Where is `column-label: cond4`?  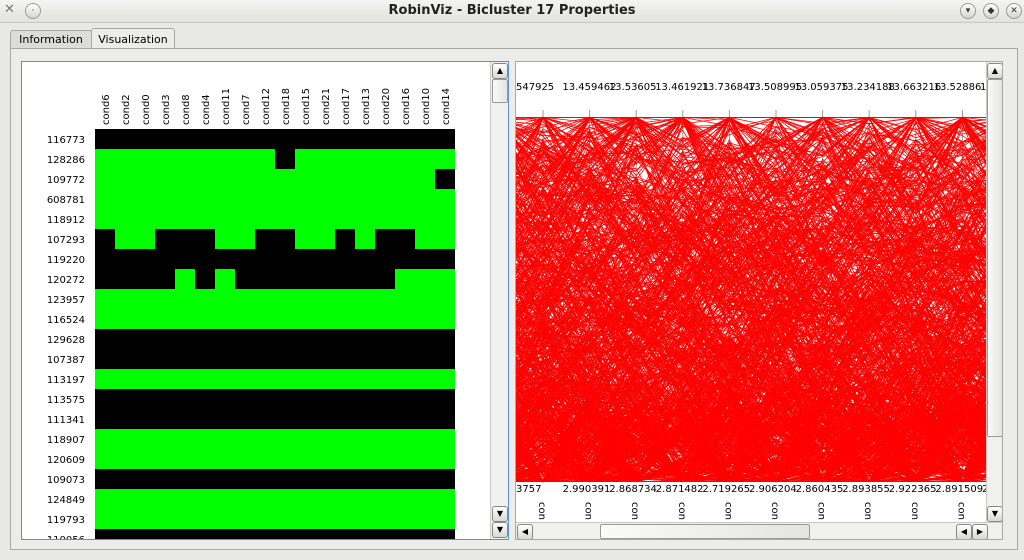 column-label: cond4 is located at coordinates (206, 109).